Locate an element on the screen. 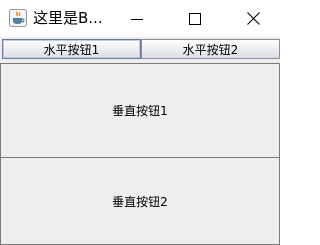 The image size is (320, 245). minimize-button is located at coordinates (137, 18).